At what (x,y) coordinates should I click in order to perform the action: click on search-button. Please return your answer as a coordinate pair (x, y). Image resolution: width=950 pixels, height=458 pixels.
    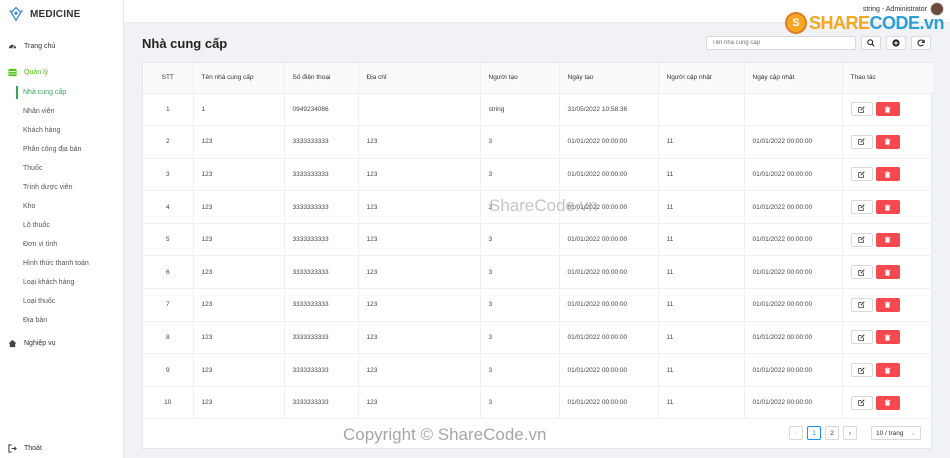
    Looking at the image, I should click on (871, 43).